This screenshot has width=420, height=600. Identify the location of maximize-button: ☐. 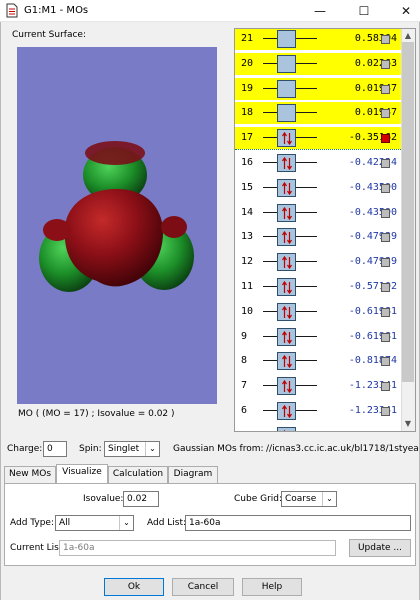
(364, 11).